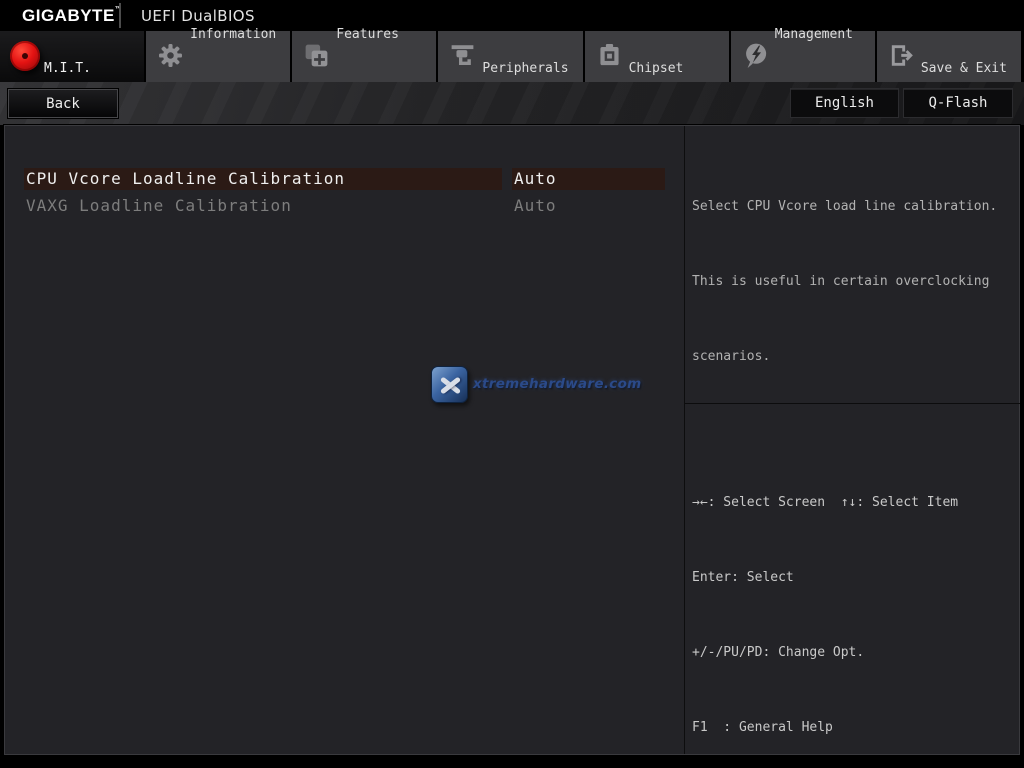  I want to click on tab-label: Chipset, so click(656, 68).